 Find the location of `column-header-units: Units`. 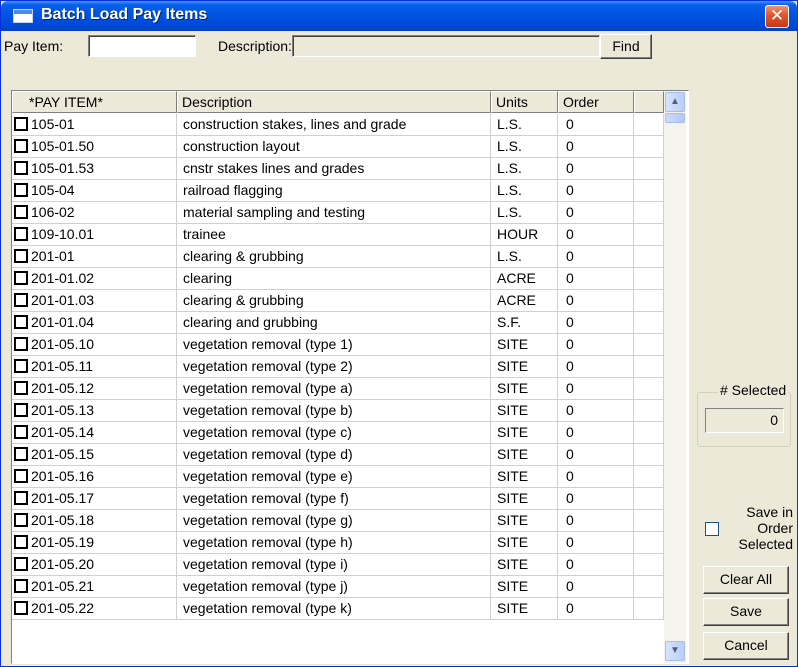

column-header-units: Units is located at coordinates (524, 102).